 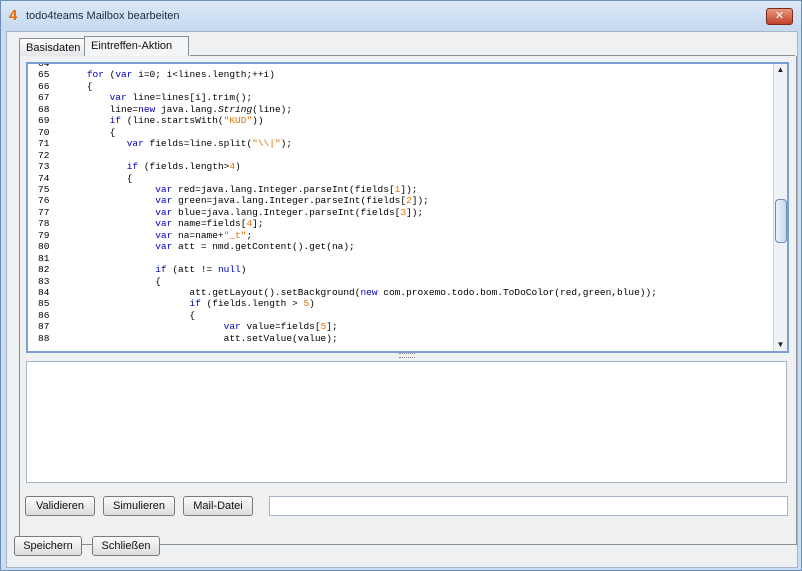 What do you see at coordinates (44, 132) in the screenshot?
I see `line-number: 70` at bounding box center [44, 132].